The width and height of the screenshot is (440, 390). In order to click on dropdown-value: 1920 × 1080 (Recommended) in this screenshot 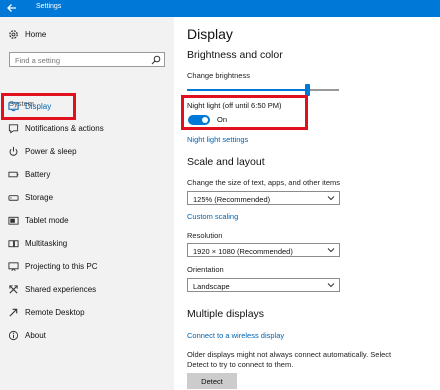, I will do `click(243, 251)`.